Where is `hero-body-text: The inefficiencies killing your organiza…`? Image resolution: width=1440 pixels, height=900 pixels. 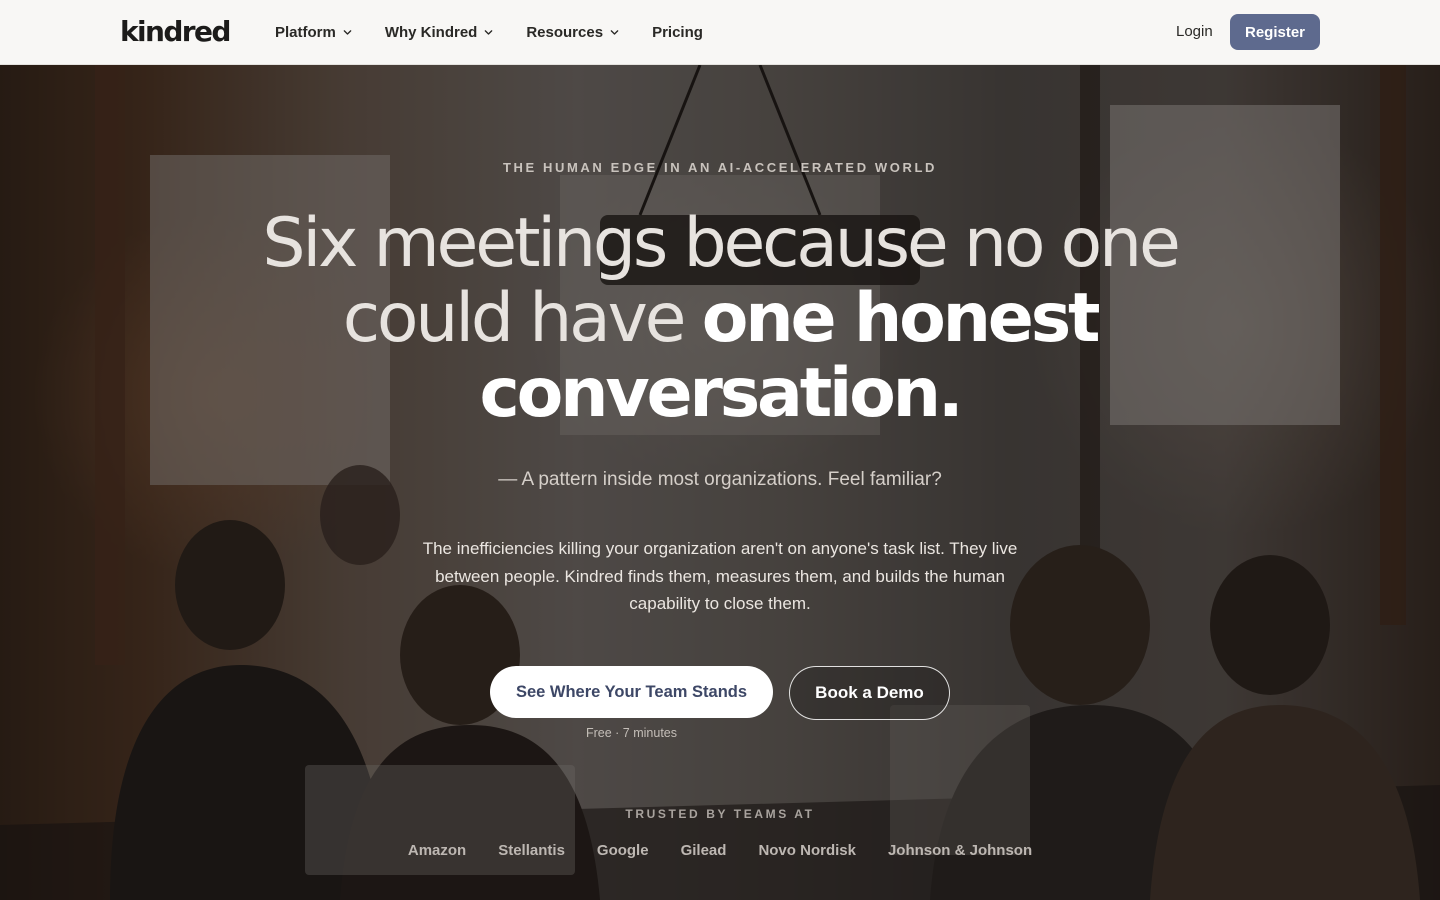 hero-body-text: The inefficiencies killing your organiza… is located at coordinates (720, 576).